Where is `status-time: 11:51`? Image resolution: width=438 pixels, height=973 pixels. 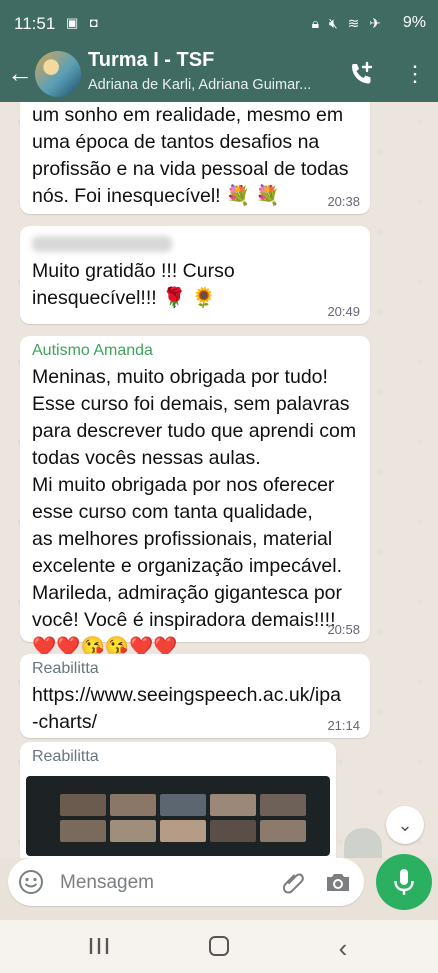 status-time: 11:51 is located at coordinates (35, 23).